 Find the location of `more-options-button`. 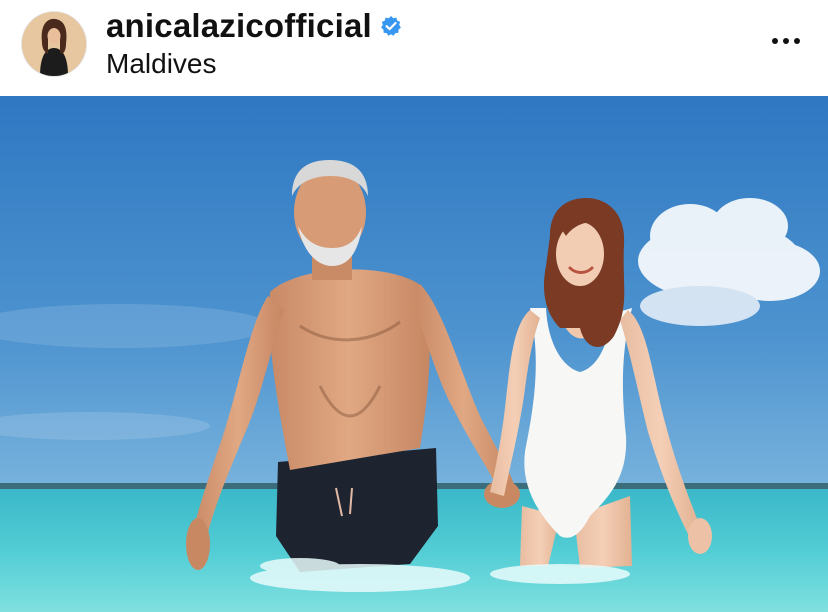

more-options-button is located at coordinates (786, 41).